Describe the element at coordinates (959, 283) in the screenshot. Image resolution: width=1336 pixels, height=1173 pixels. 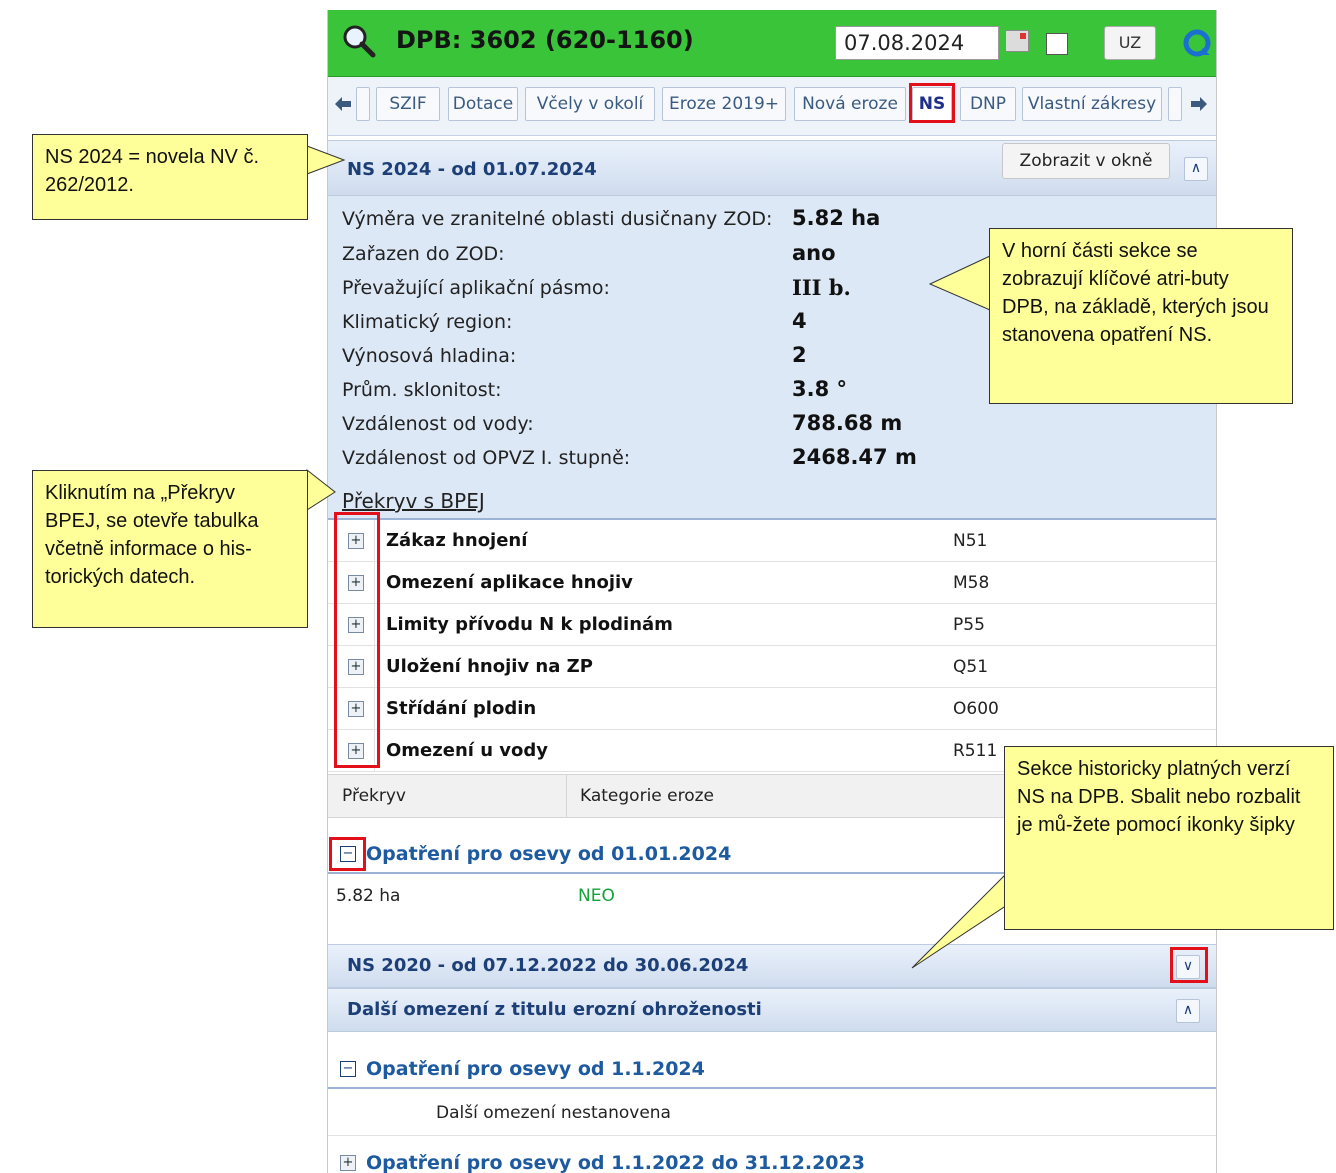
I see `pointer-attrs` at that location.